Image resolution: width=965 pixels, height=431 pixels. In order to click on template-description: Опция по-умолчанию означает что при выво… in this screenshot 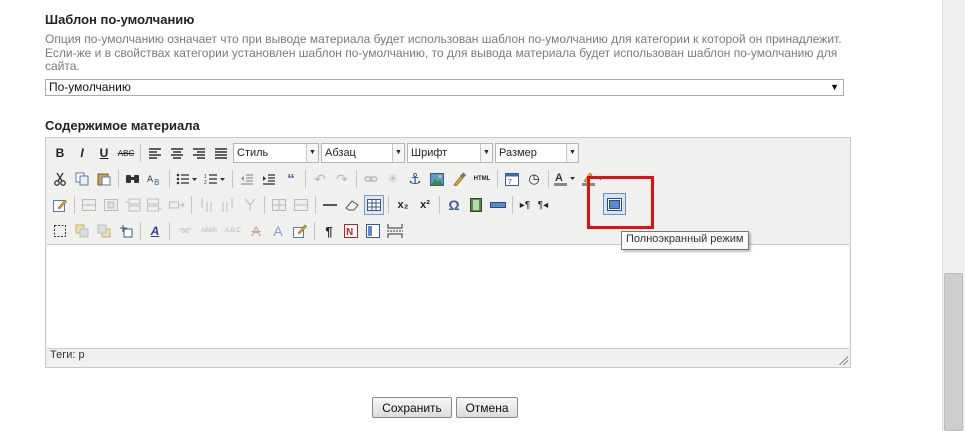, I will do `click(443, 52)`.